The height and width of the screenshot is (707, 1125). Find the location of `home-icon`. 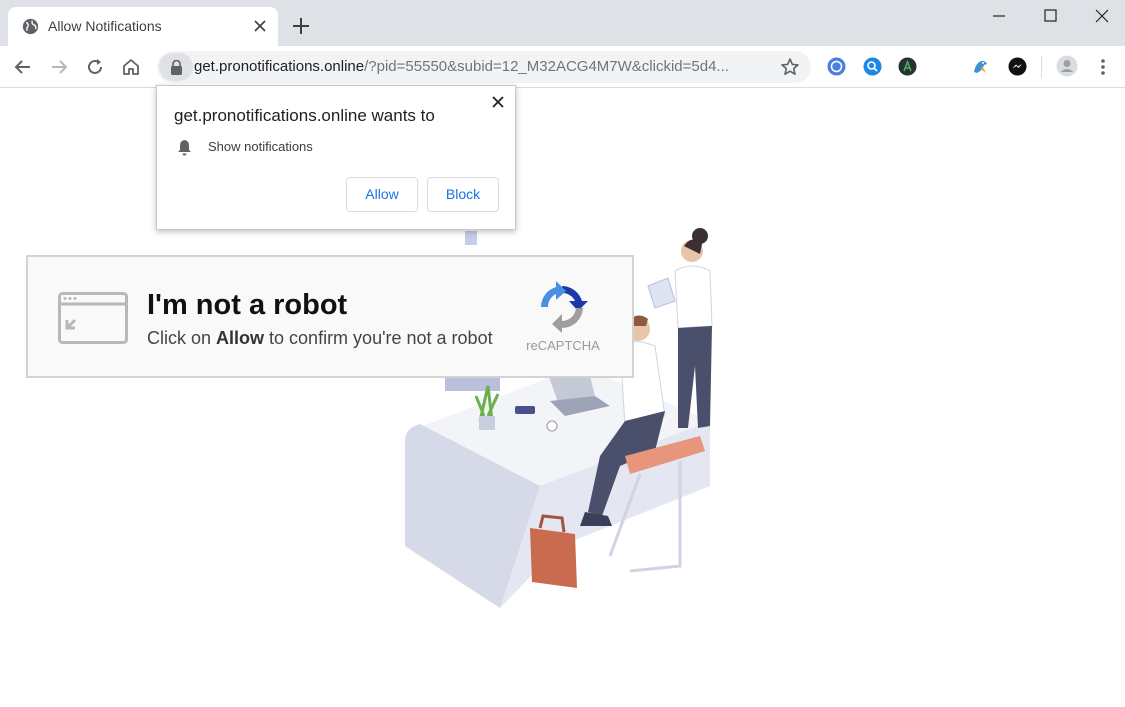

home-icon is located at coordinates (131, 67).